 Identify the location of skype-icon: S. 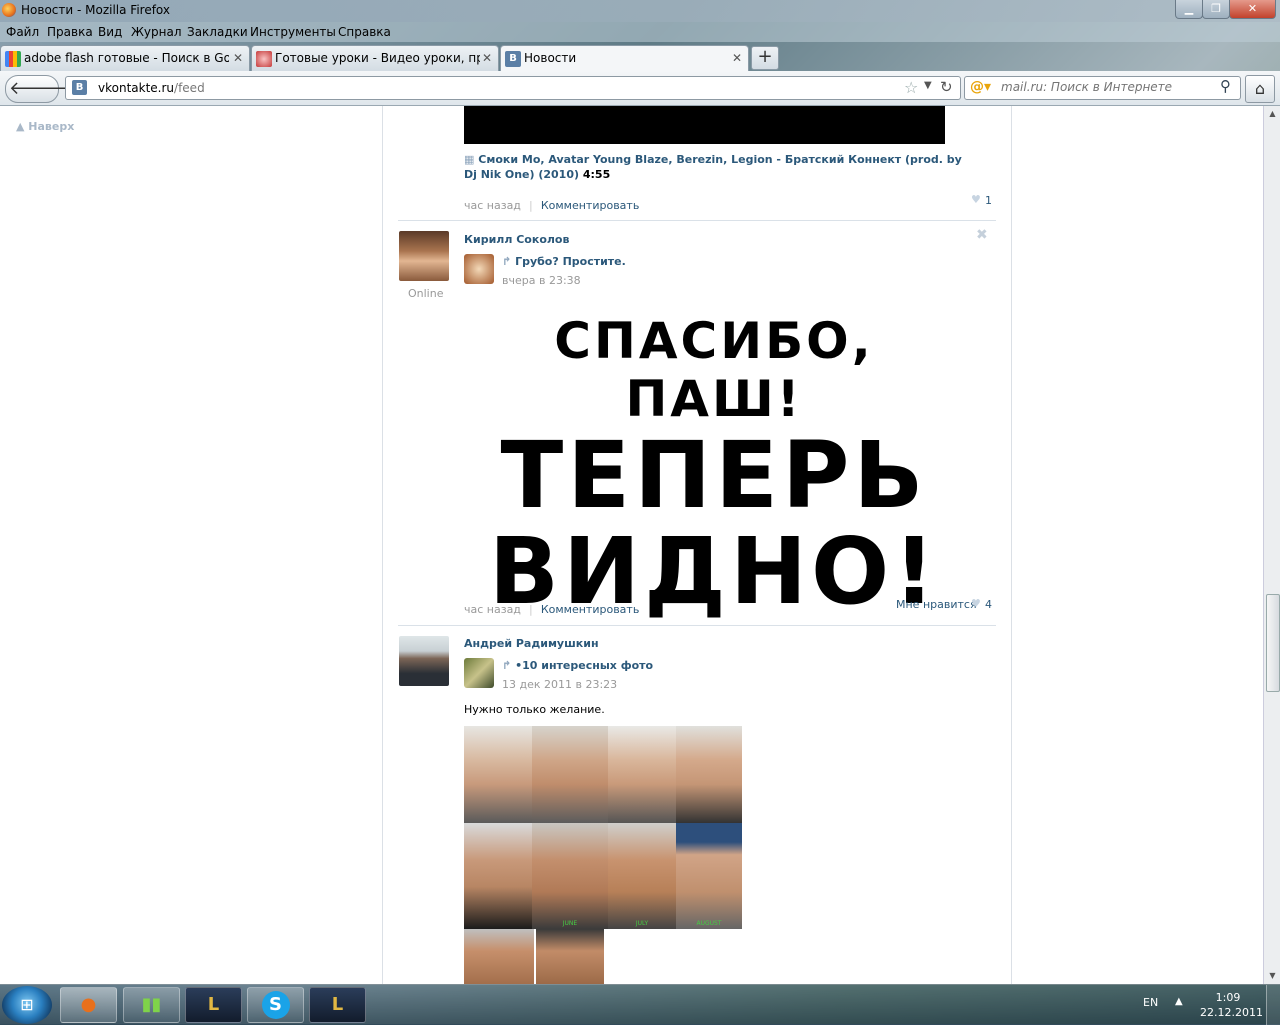
(275, 1005).